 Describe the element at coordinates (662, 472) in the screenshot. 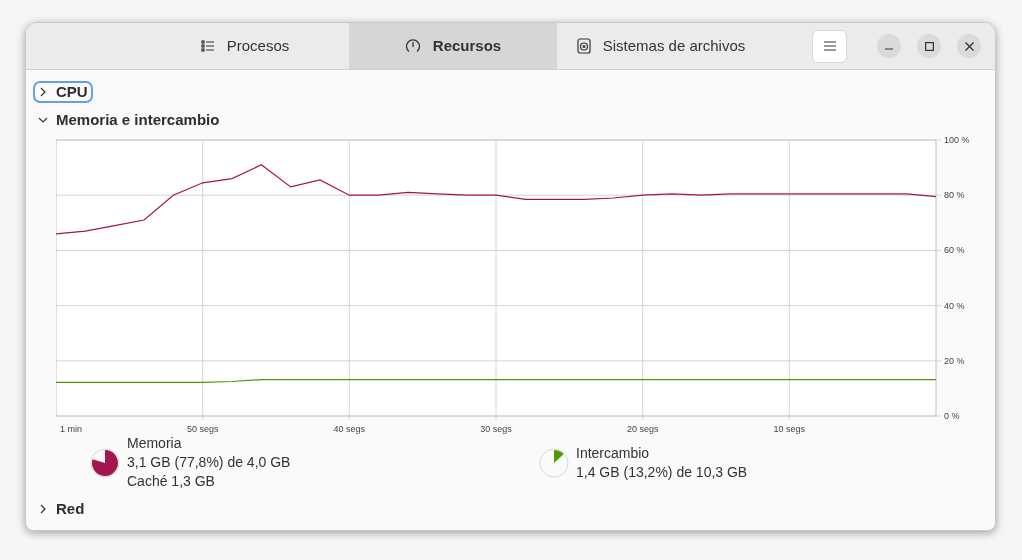

I see `legend-value: 1,4 GB (13,2%) de 10,3 GB` at that location.